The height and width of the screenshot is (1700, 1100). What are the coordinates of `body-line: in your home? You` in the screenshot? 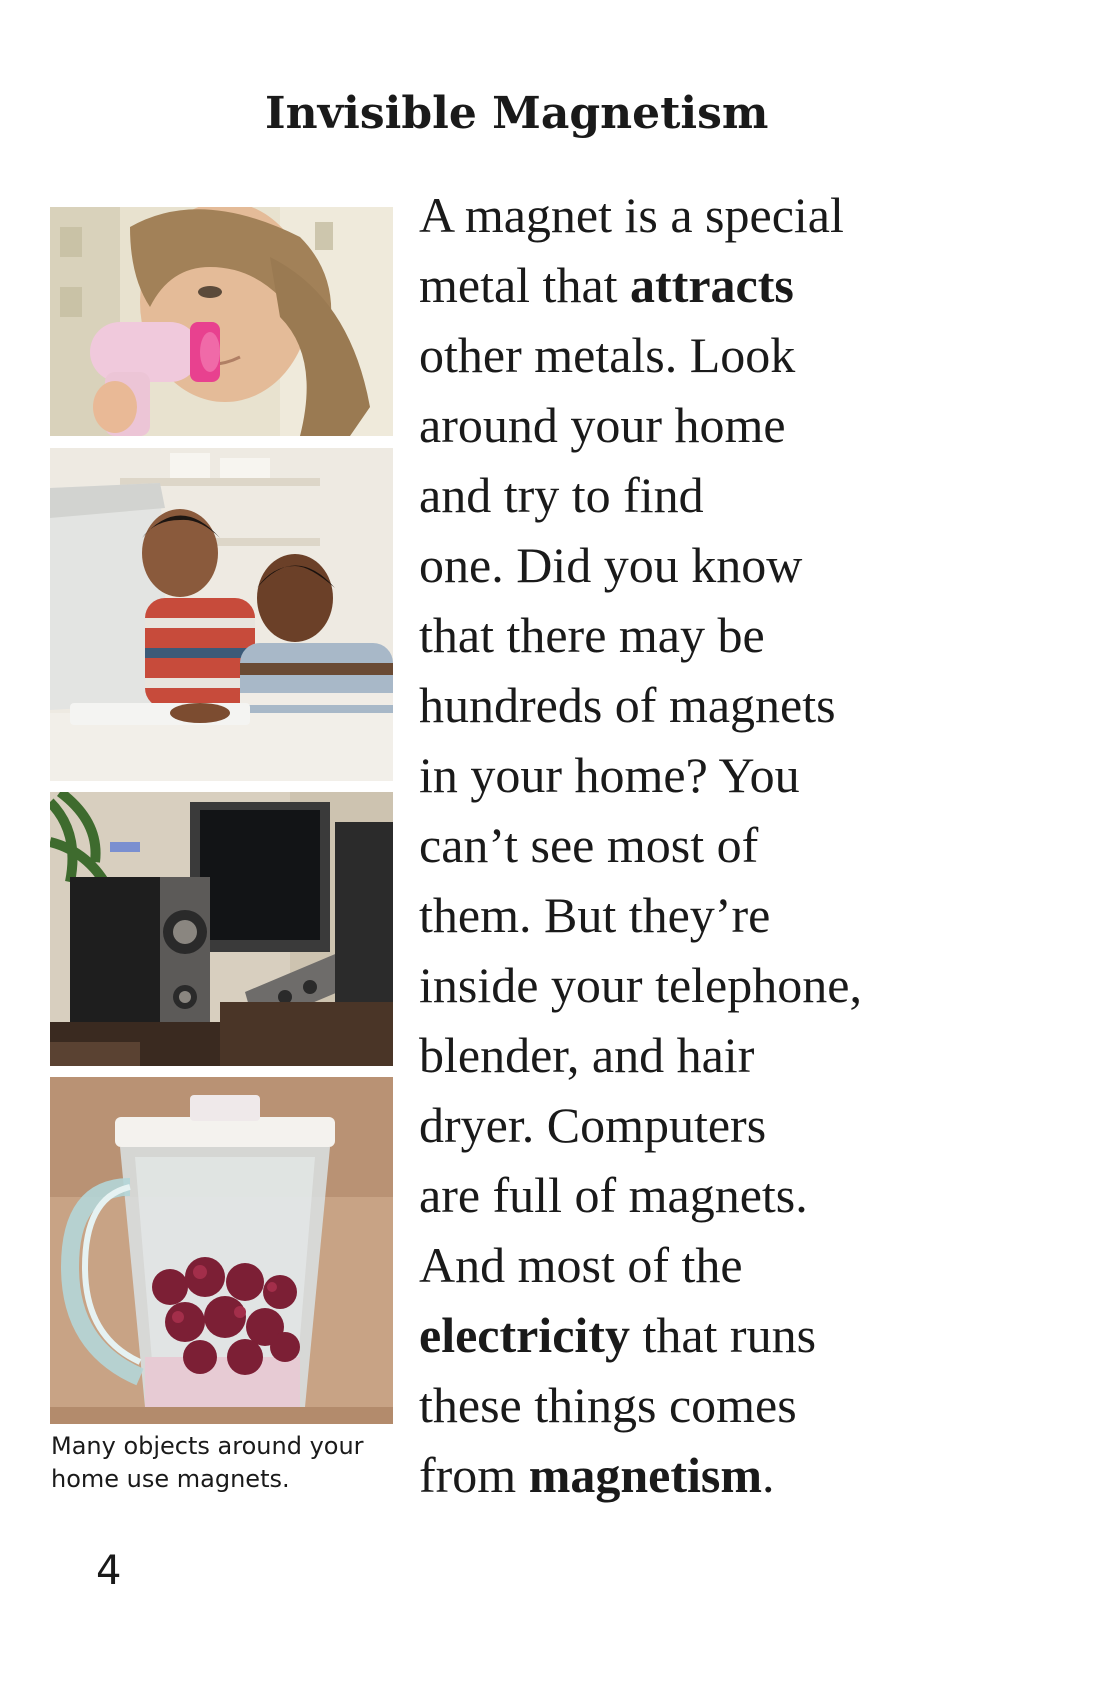 It's located at (749, 775).